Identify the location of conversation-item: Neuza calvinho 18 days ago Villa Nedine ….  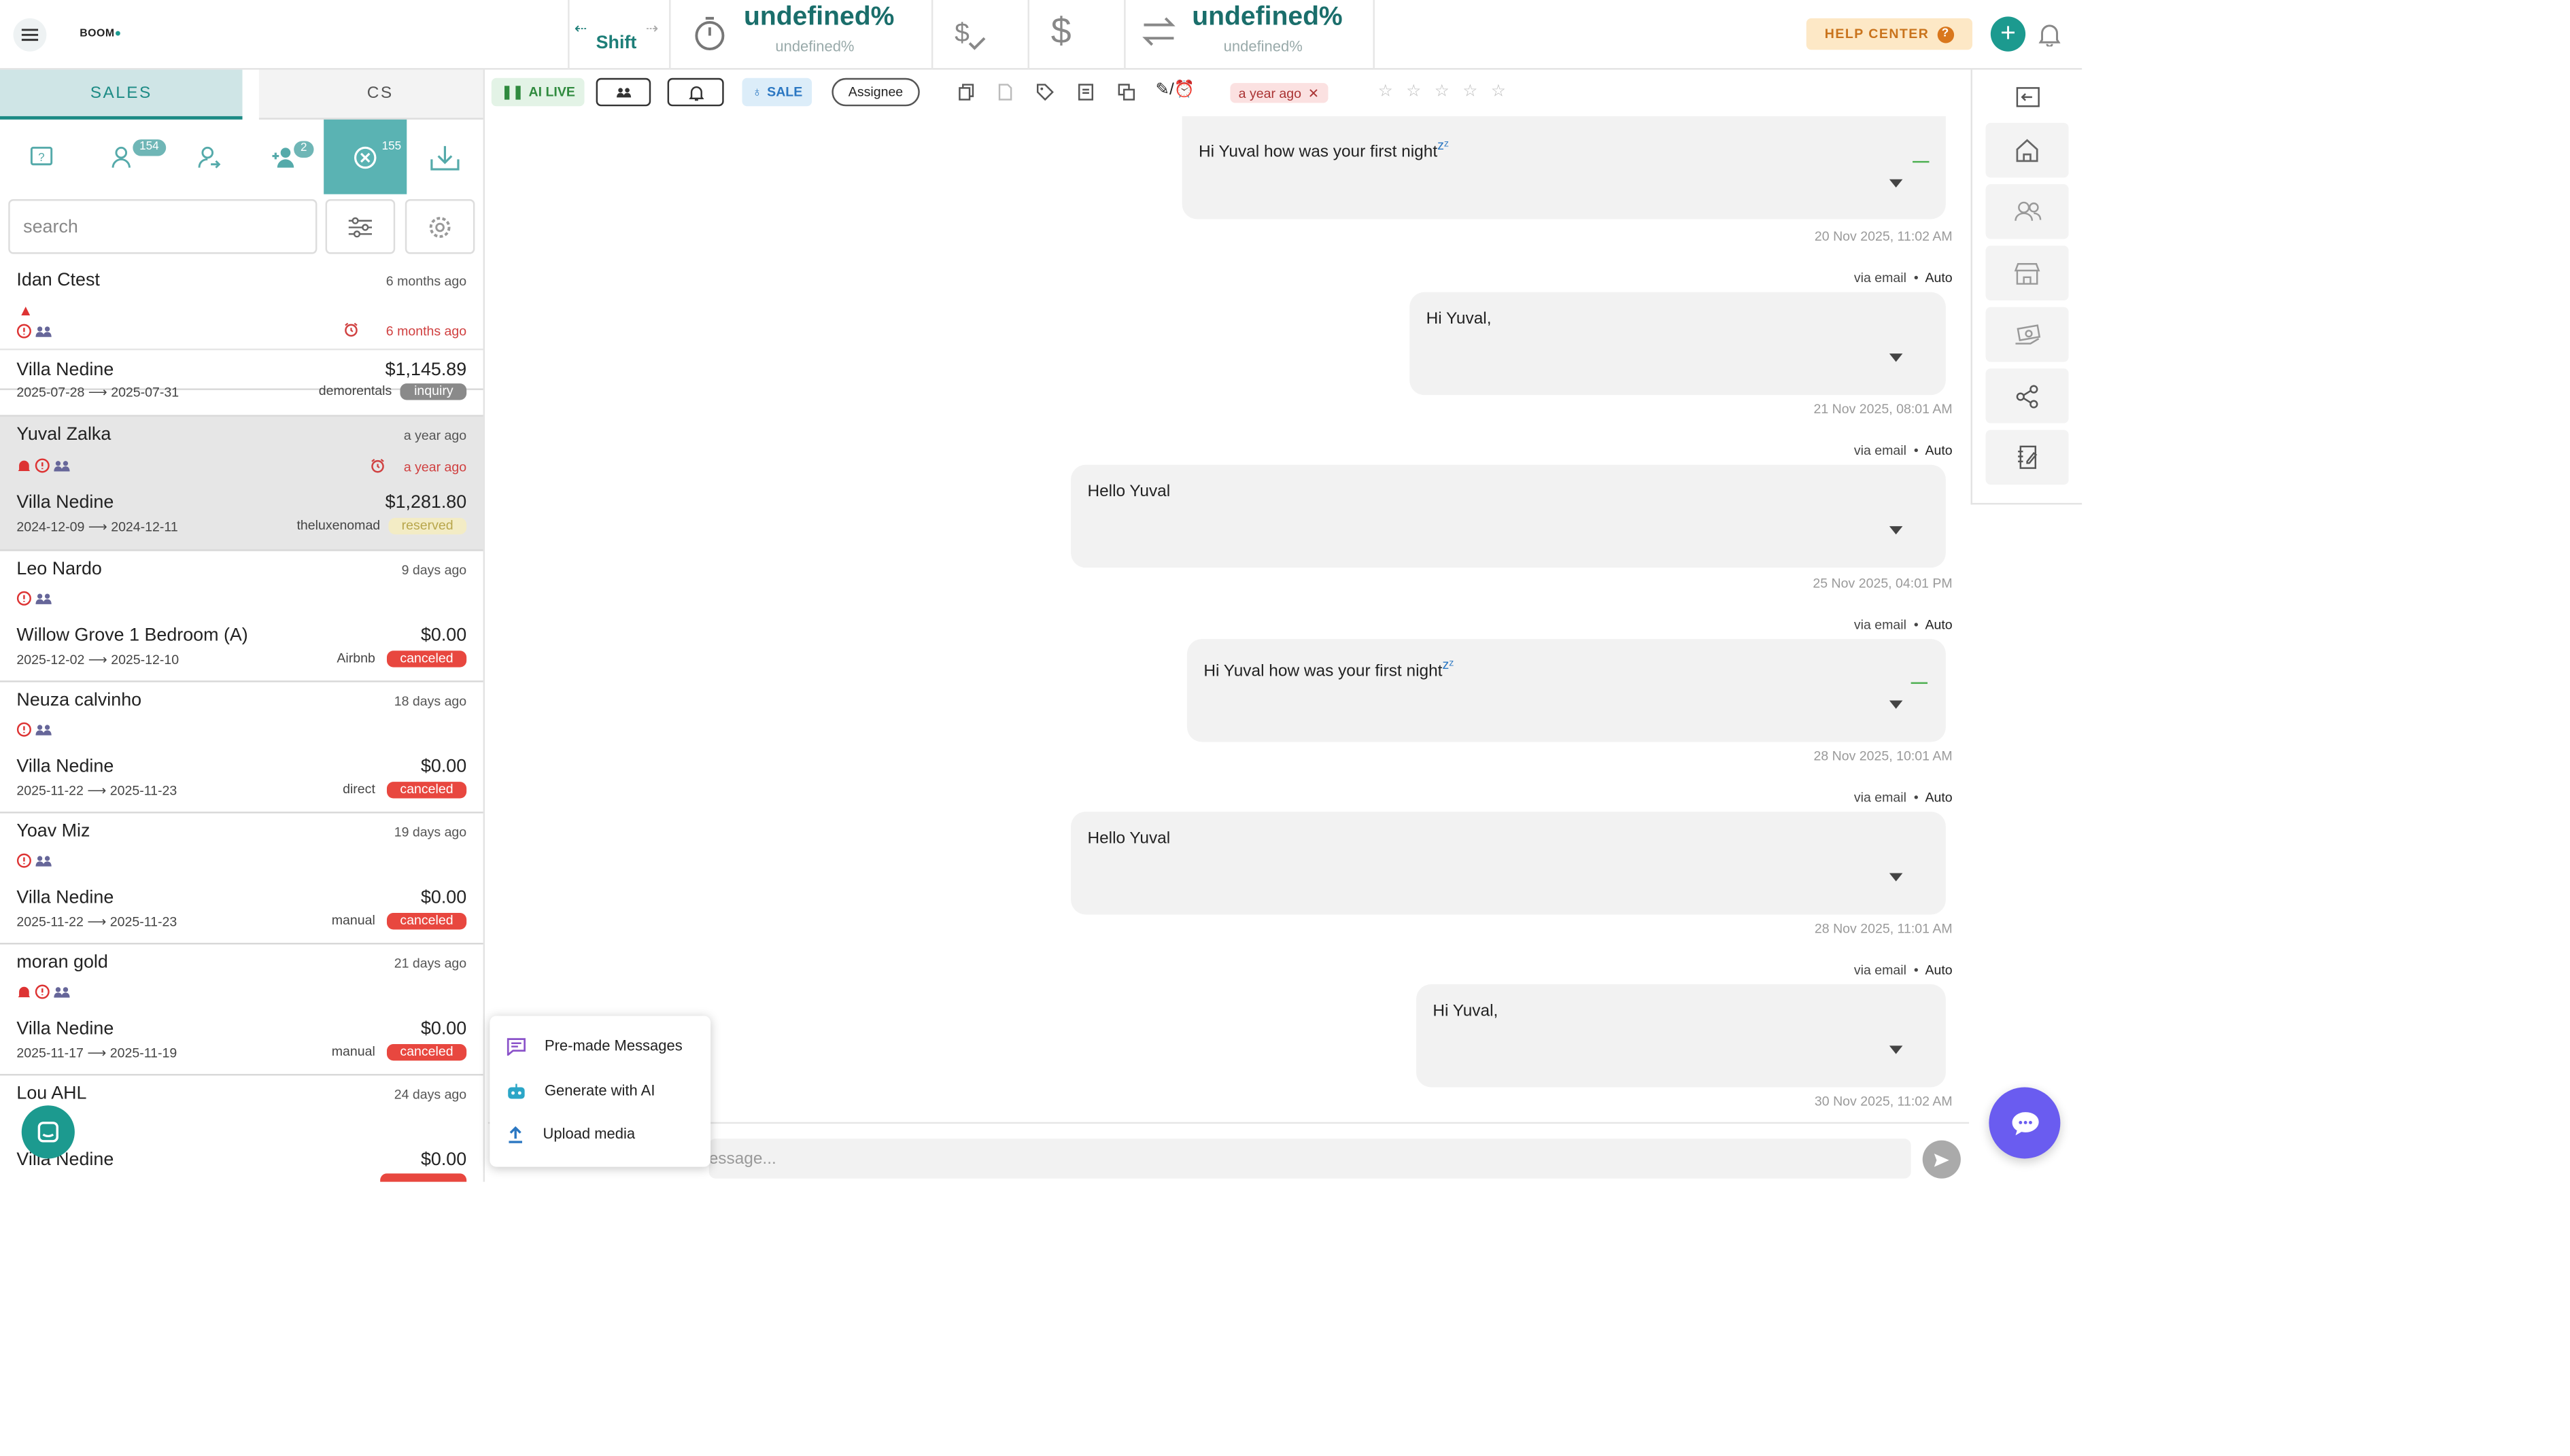
(241, 748).